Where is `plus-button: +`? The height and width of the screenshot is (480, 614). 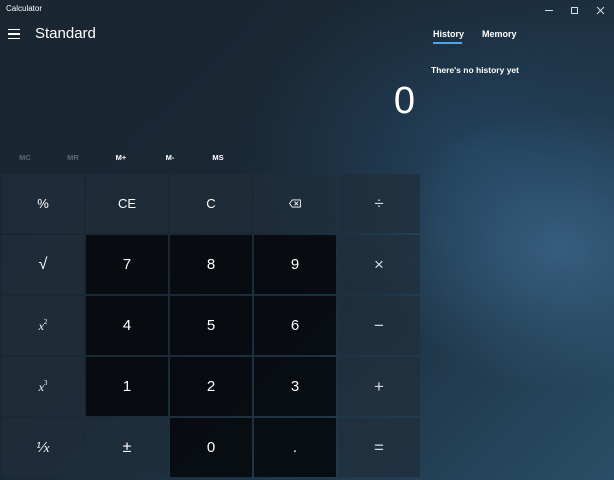
plus-button: + is located at coordinates (379, 386).